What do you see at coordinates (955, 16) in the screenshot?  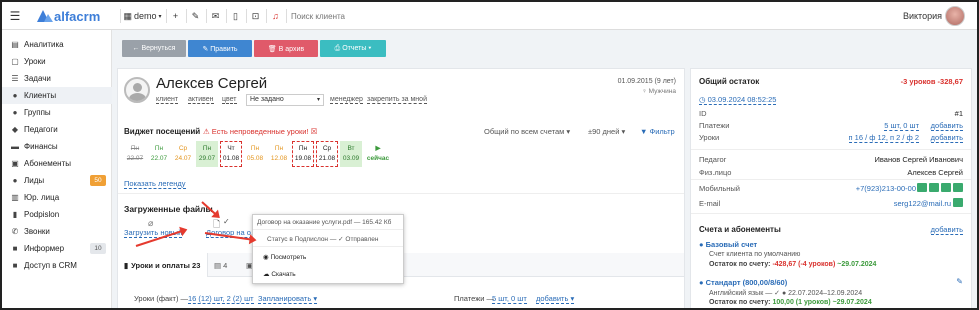 I see `avatar` at bounding box center [955, 16].